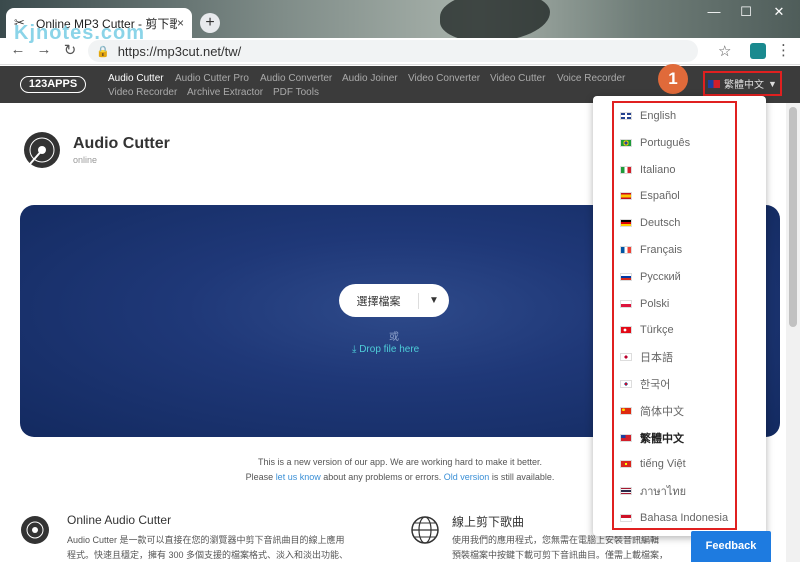  I want to click on watermark: Kjnotes.com, so click(80, 33).